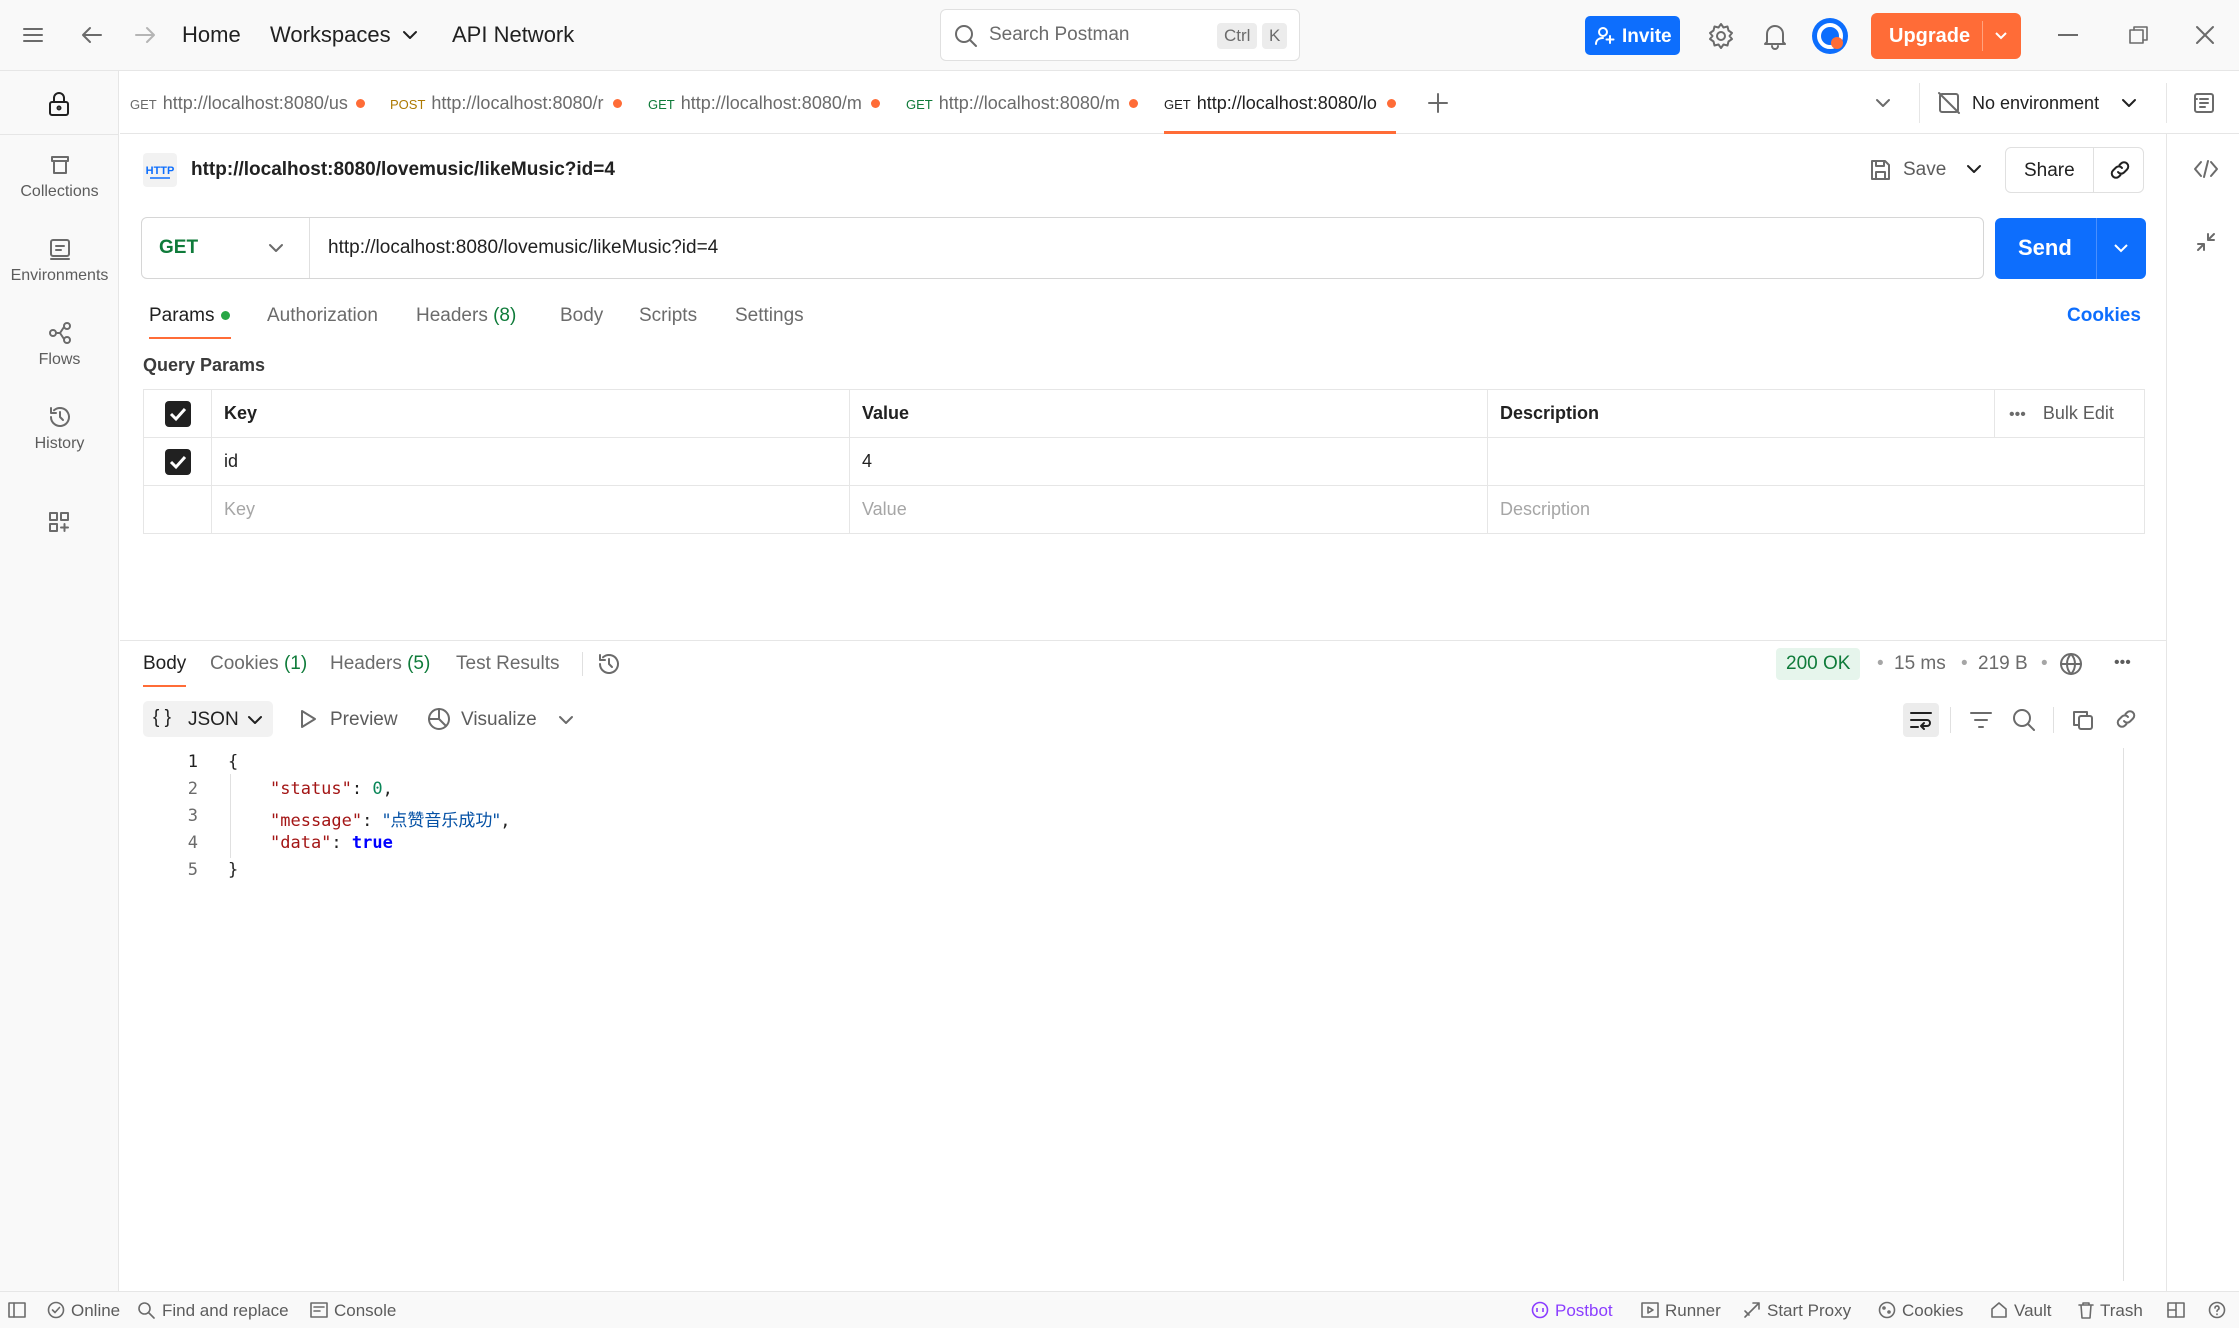 This screenshot has height=1328, width=2239. What do you see at coordinates (2071, 664) in the screenshot?
I see `globe-icon` at bounding box center [2071, 664].